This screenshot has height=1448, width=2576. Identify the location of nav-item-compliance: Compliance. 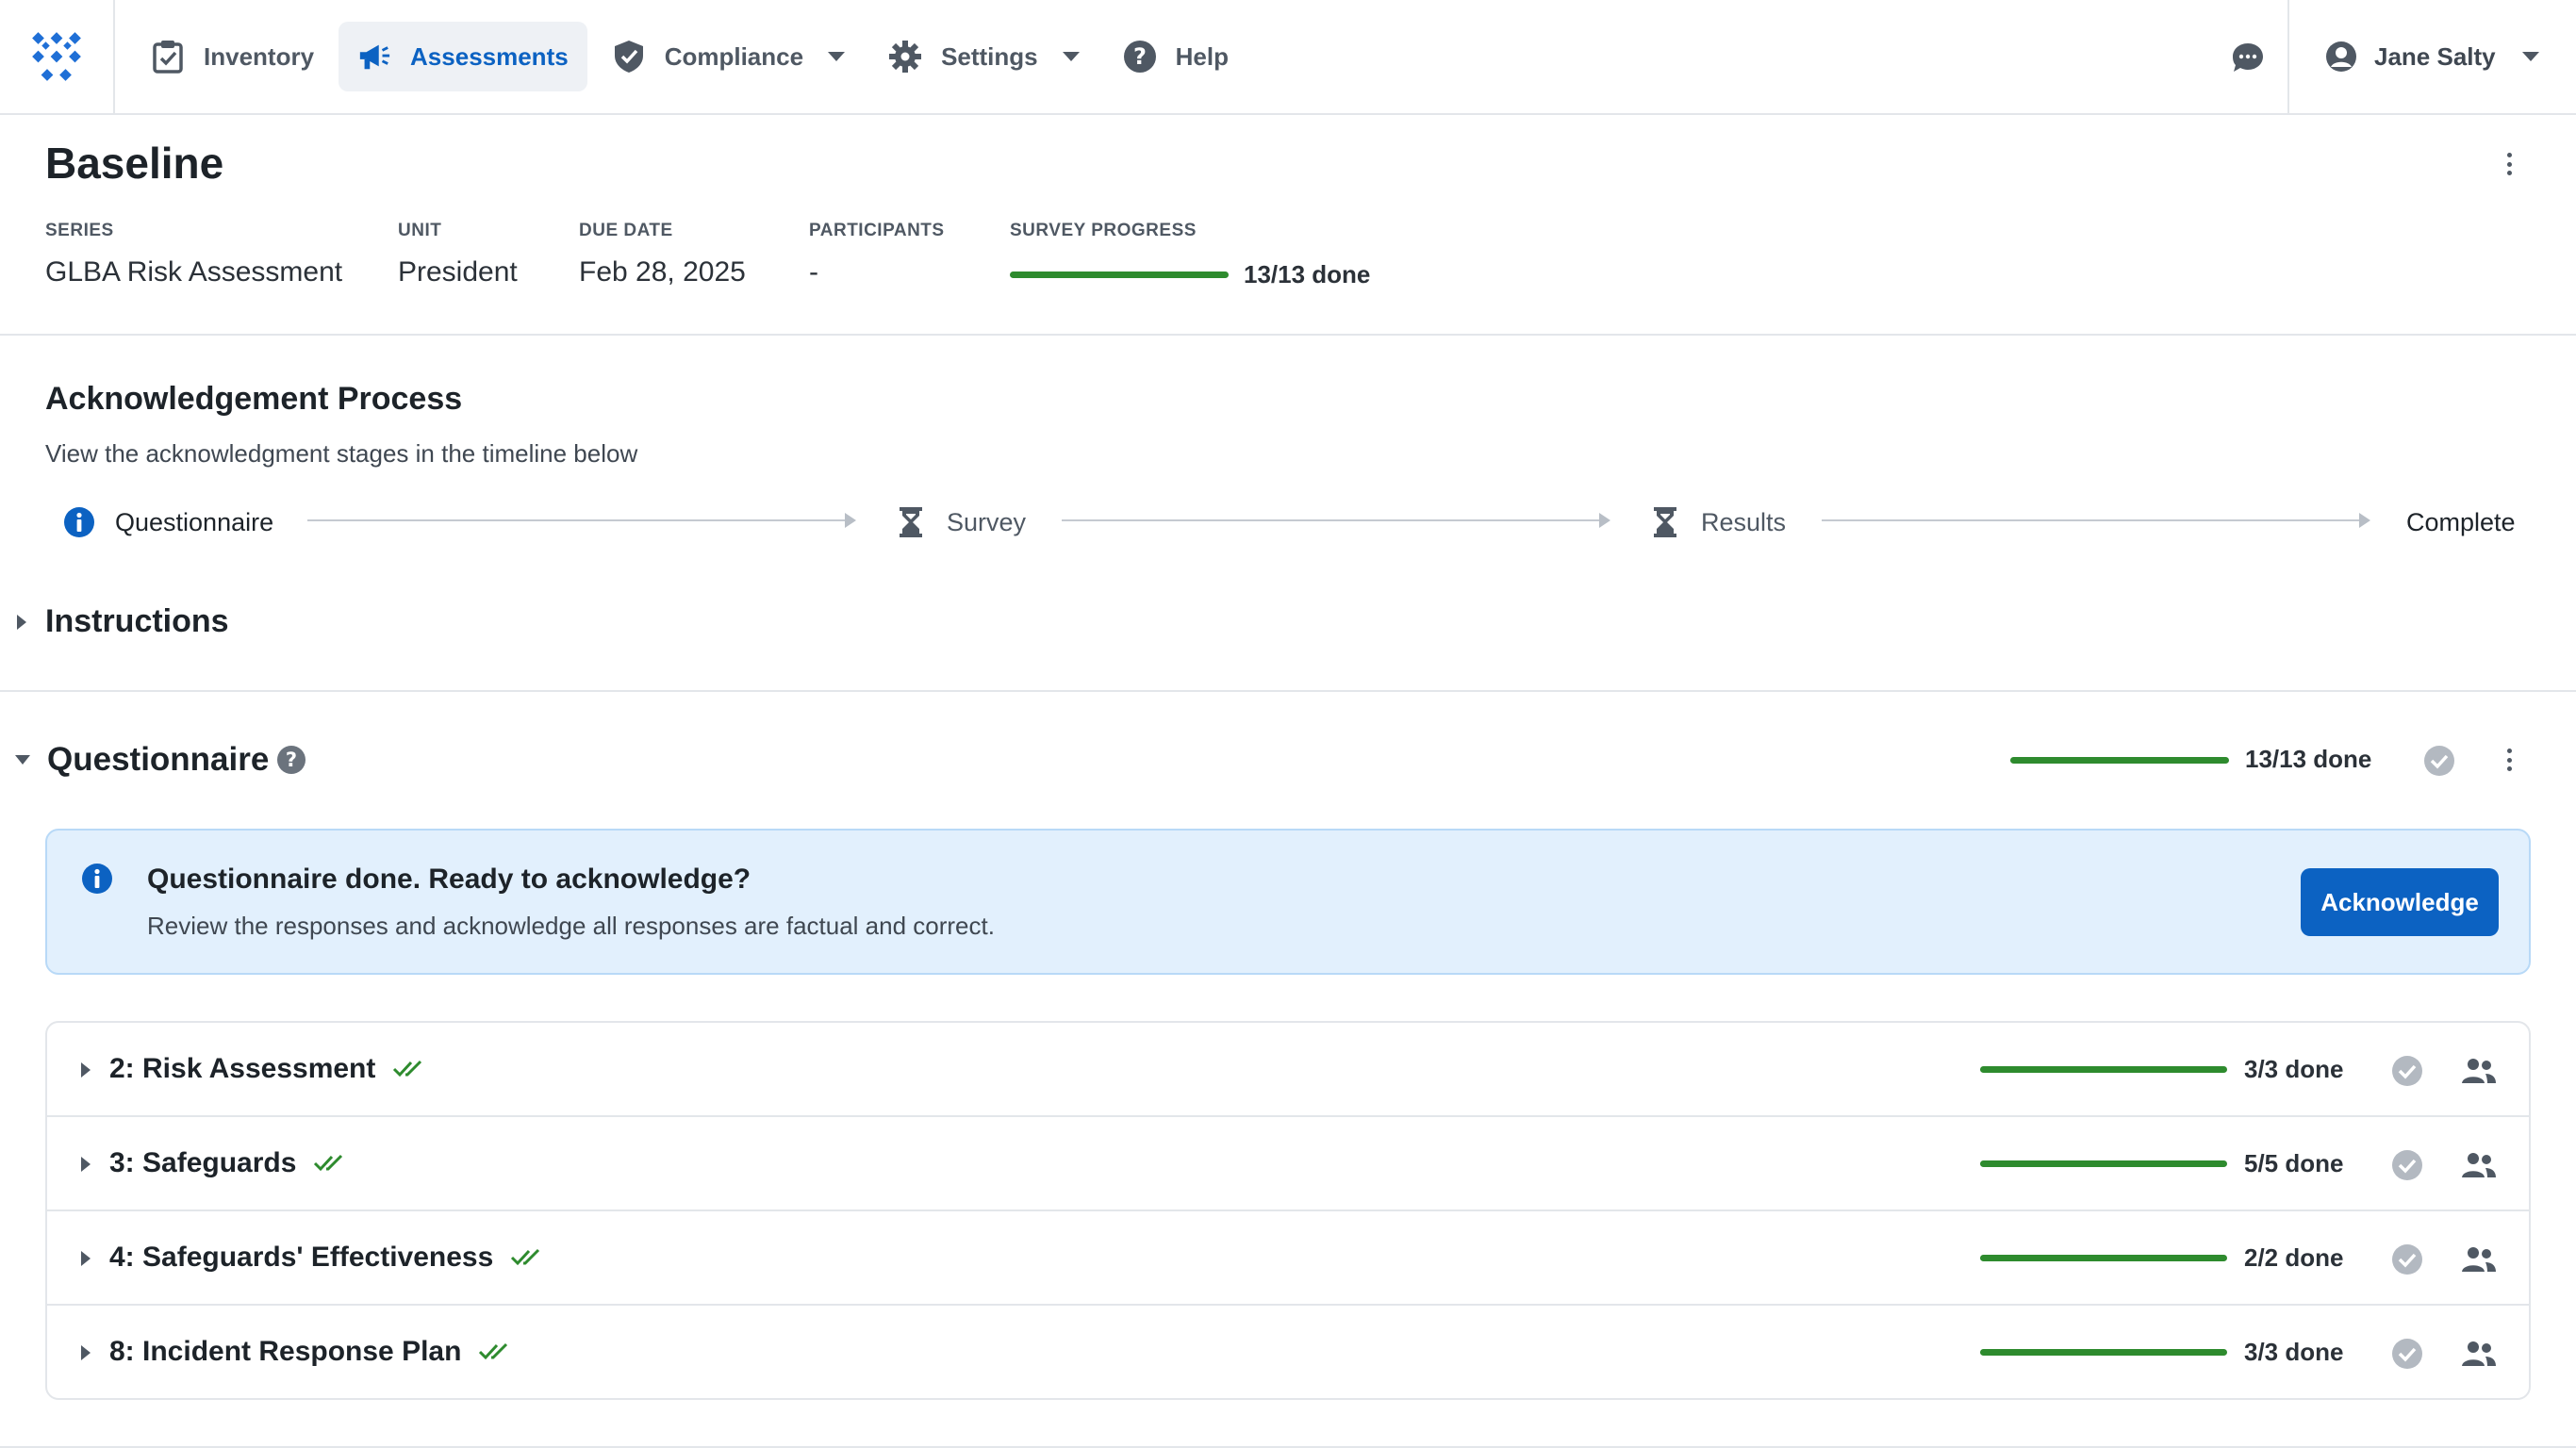
(728, 56).